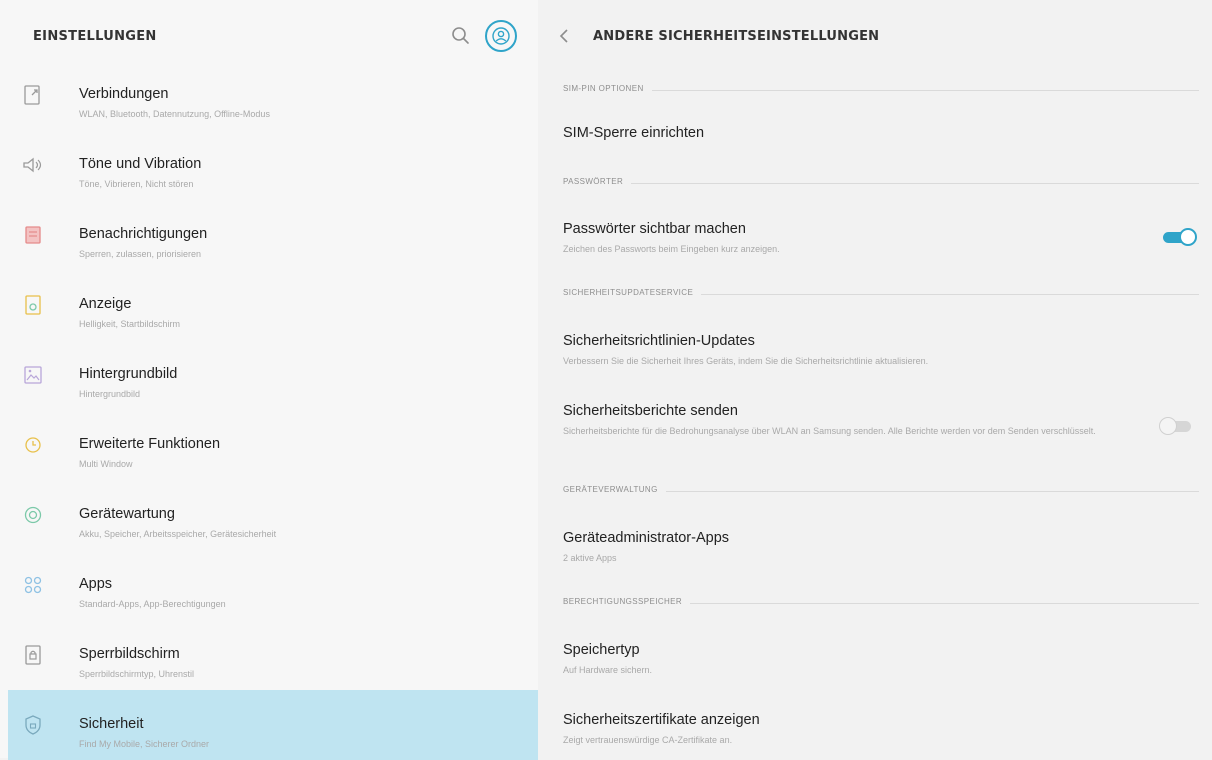 The height and width of the screenshot is (760, 1212). Describe the element at coordinates (273, 585) in the screenshot. I see `sidebar-item-apps: Apps Standard-Apps, App-Berechtigungen` at that location.